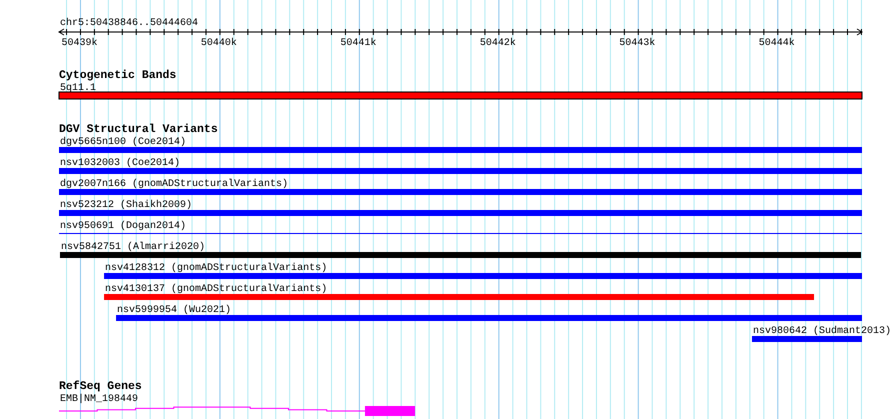  What do you see at coordinates (123, 142) in the screenshot?
I see `feature-label: dgv5665n100 (Coe2014)` at bounding box center [123, 142].